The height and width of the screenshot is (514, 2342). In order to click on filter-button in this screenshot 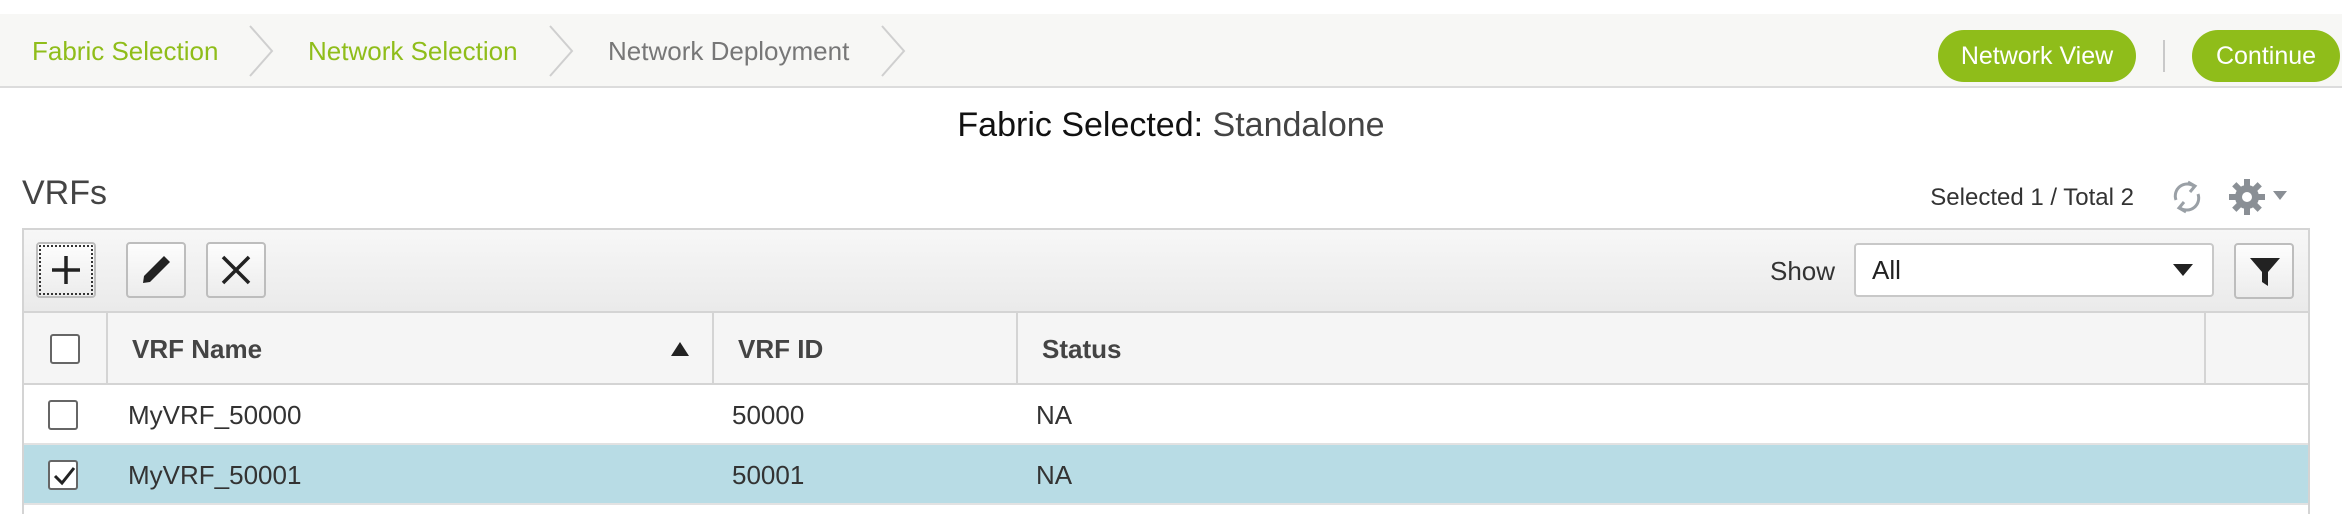, I will do `click(2264, 271)`.